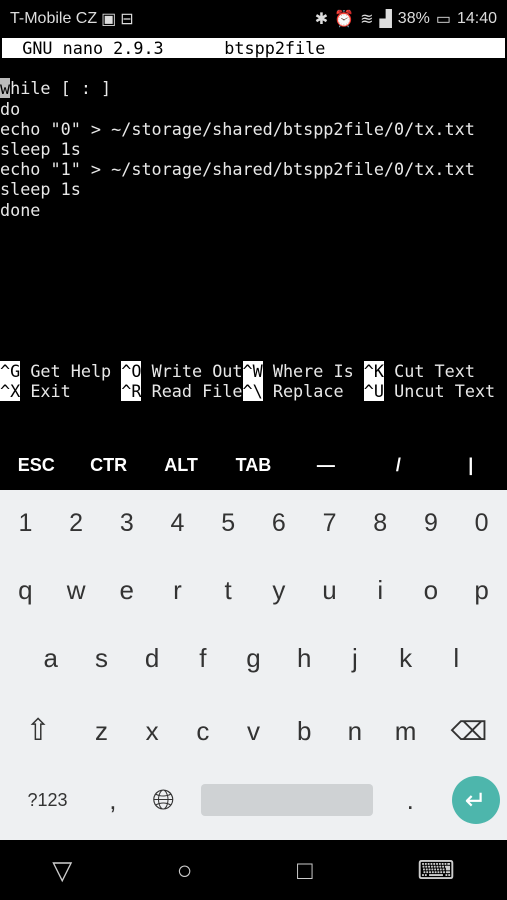  I want to click on nano-title-bar: GNU nano 2.9.3 btspp2file, so click(253, 48).